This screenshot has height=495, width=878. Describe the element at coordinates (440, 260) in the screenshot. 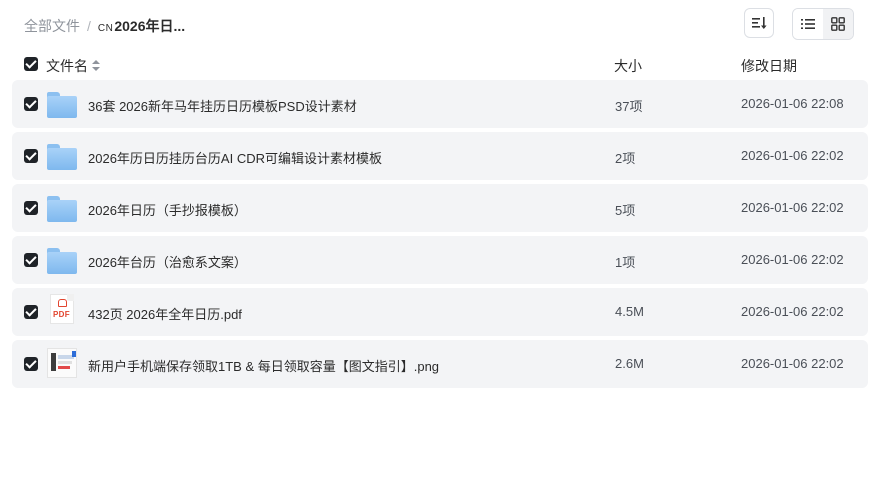

I see `file-row: 2026年台历（治愈系文案） 1项 2026-01-06 22:02` at that location.